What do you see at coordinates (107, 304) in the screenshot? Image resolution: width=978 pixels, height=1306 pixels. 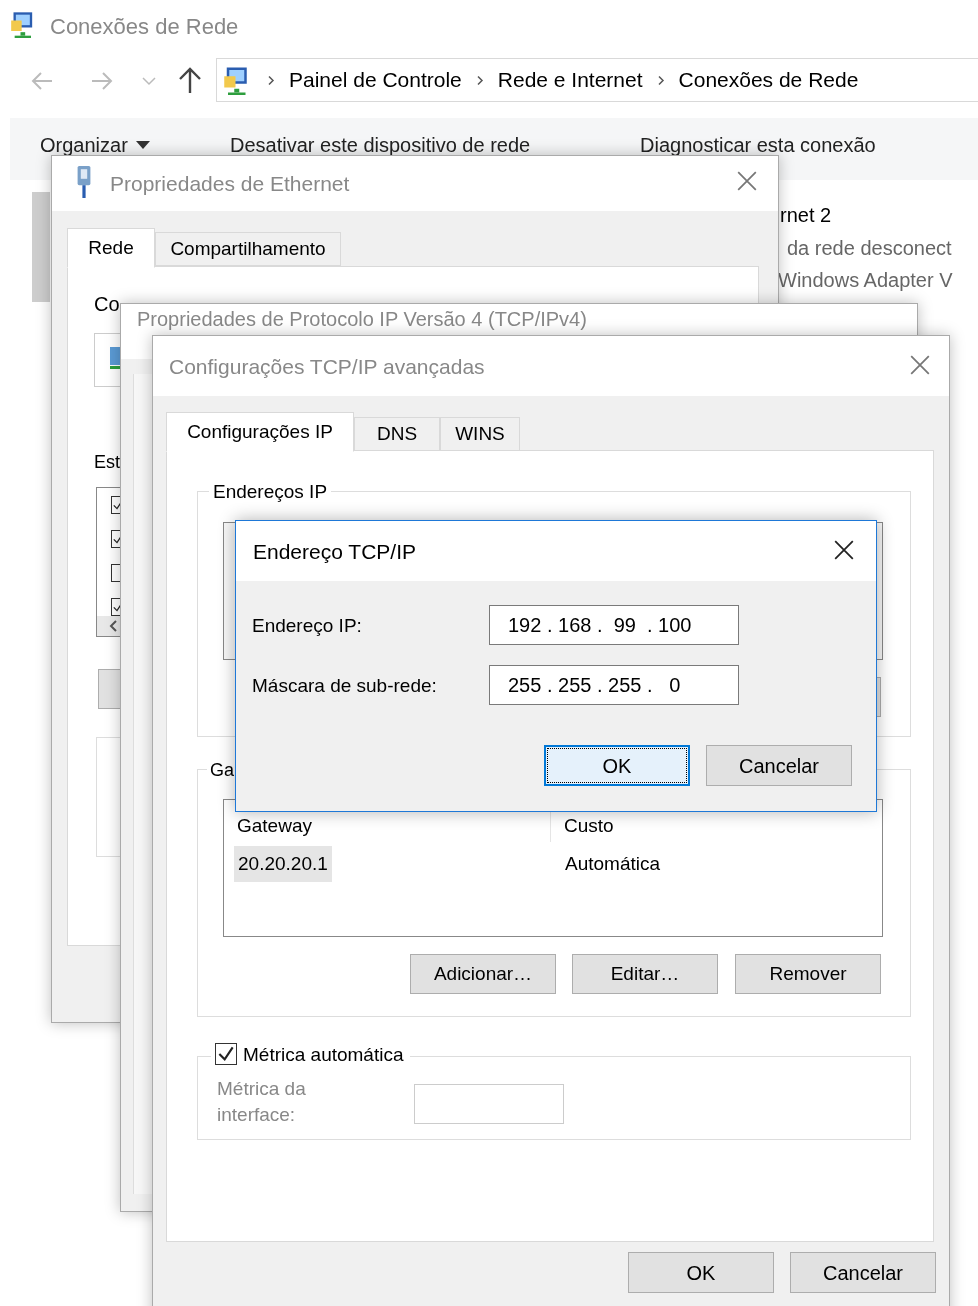 I see `section-label: Co` at bounding box center [107, 304].